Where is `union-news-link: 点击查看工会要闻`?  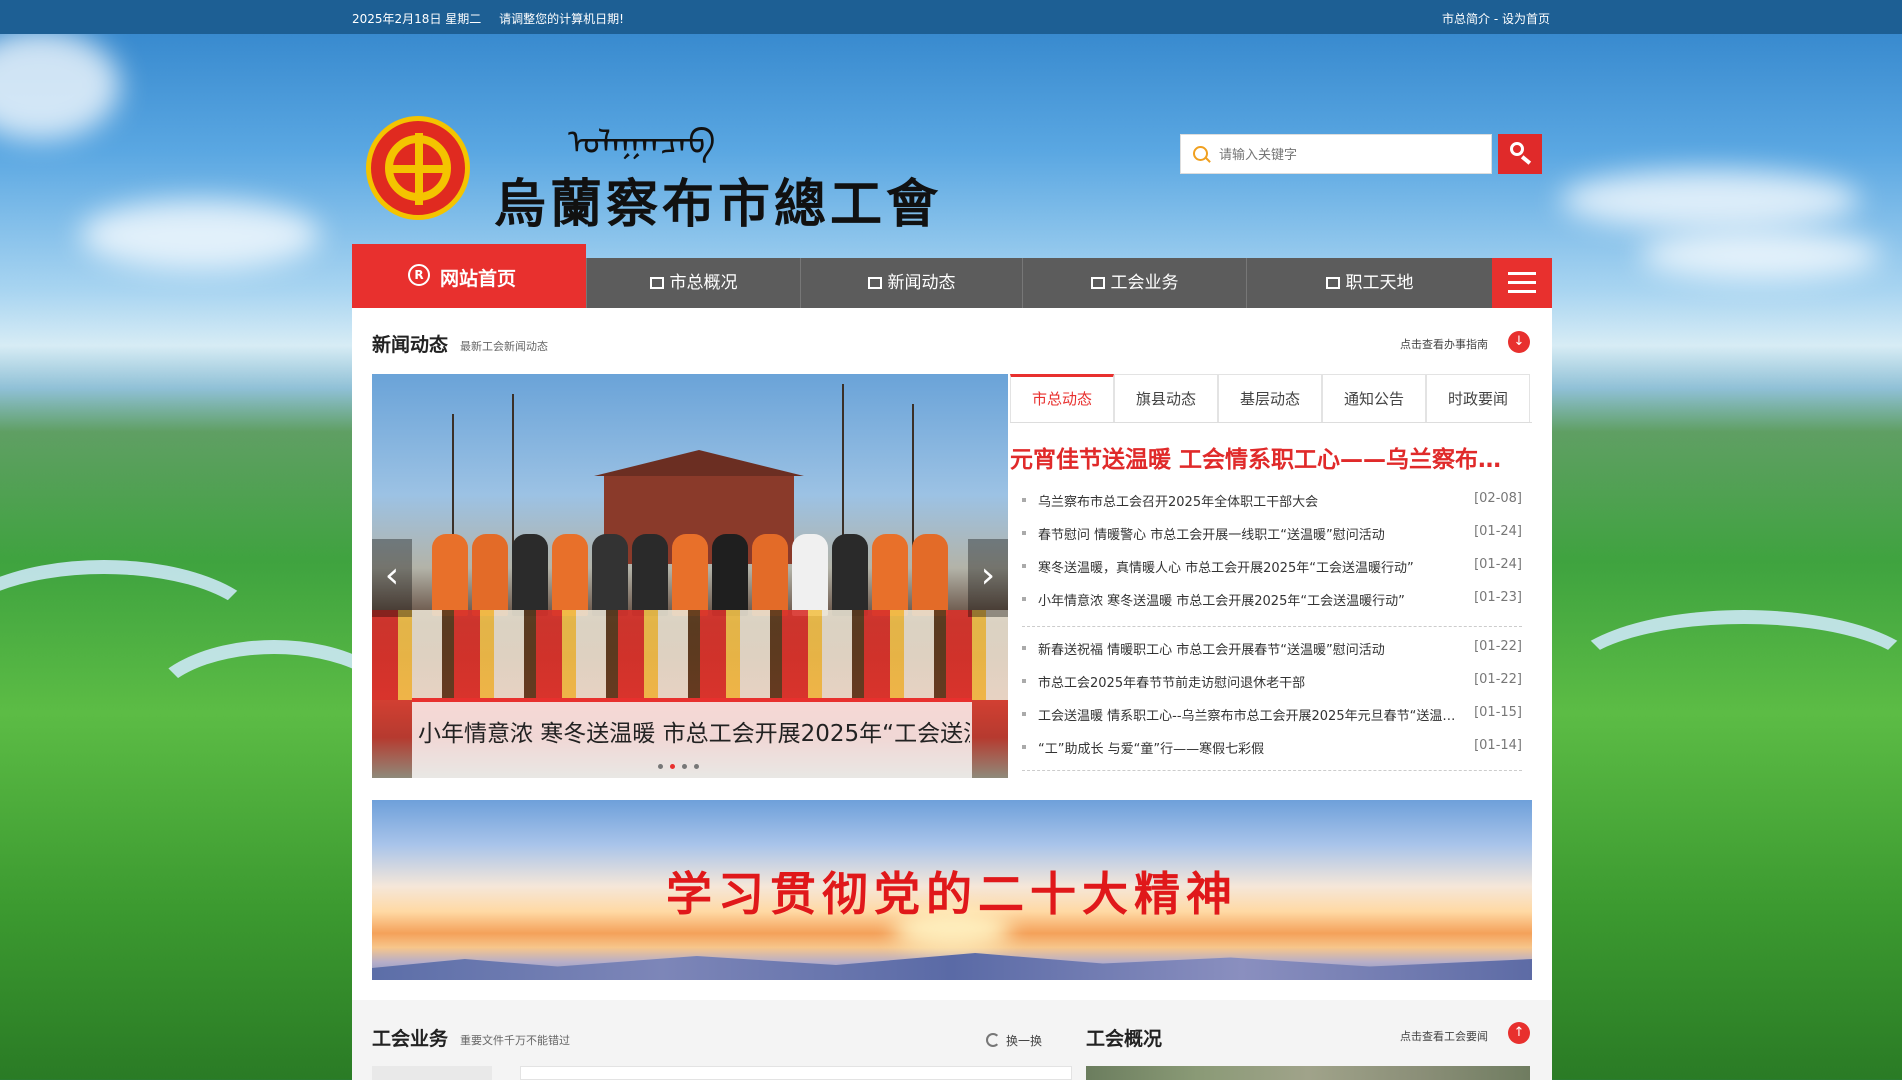 union-news-link: 点击查看工会要闻 is located at coordinates (1444, 1036).